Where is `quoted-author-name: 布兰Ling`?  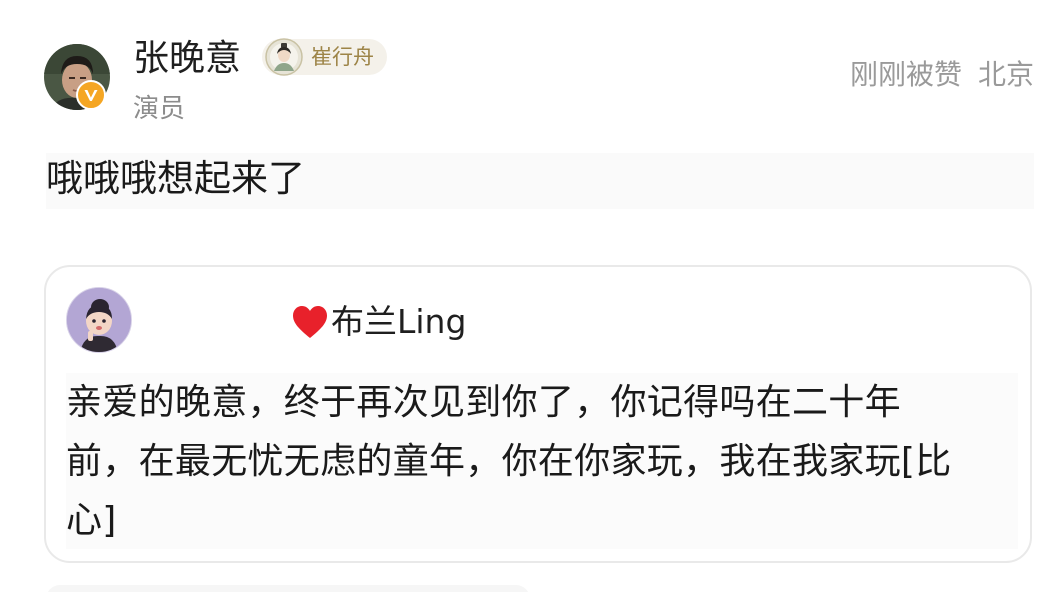 quoted-author-name: 布兰Ling is located at coordinates (378, 322).